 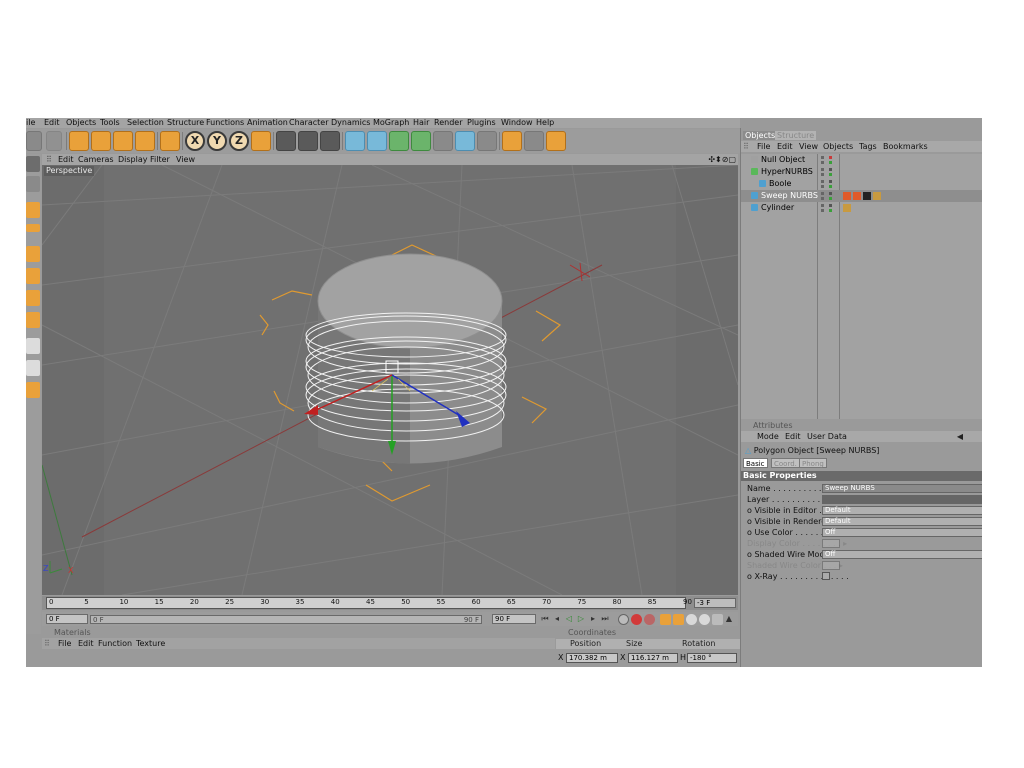 I want to click on texture-tool-icon, so click(x=33, y=228).